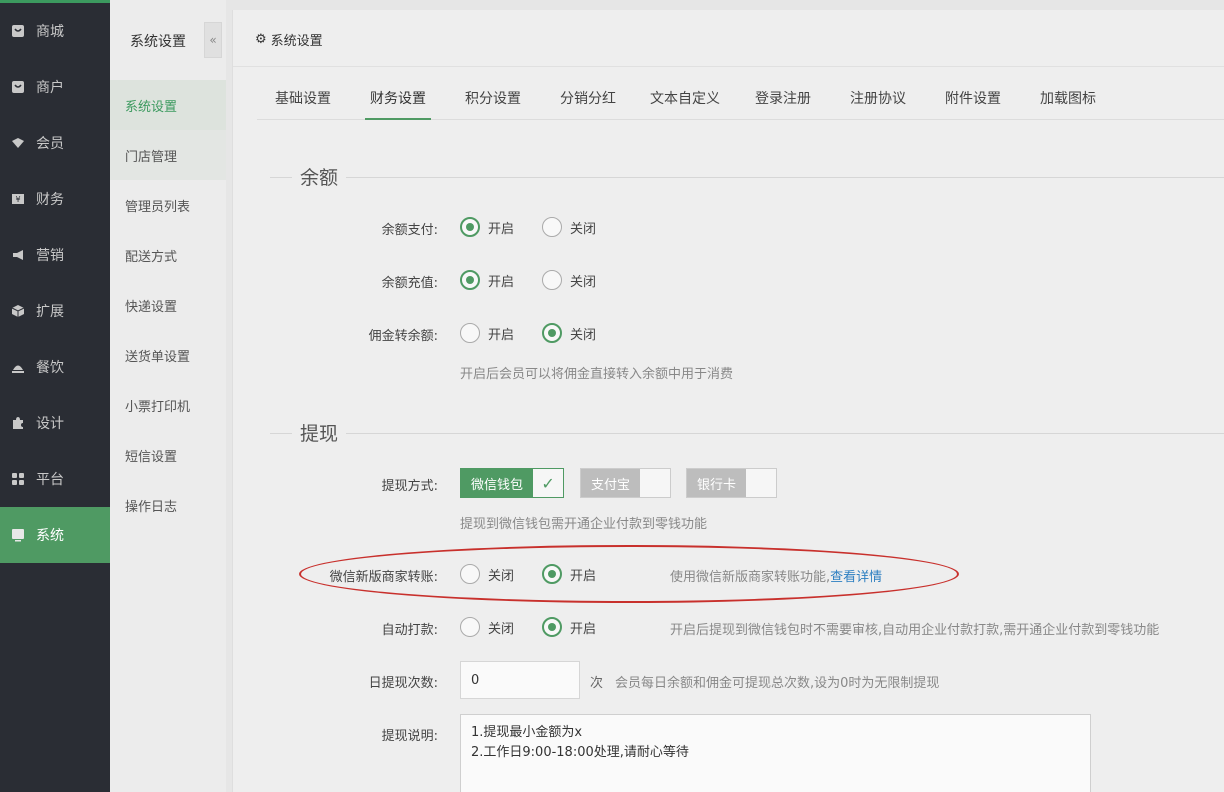  Describe the element at coordinates (168, 355) in the screenshot. I see `sub-item-delivery-note: 送货单设置` at that location.